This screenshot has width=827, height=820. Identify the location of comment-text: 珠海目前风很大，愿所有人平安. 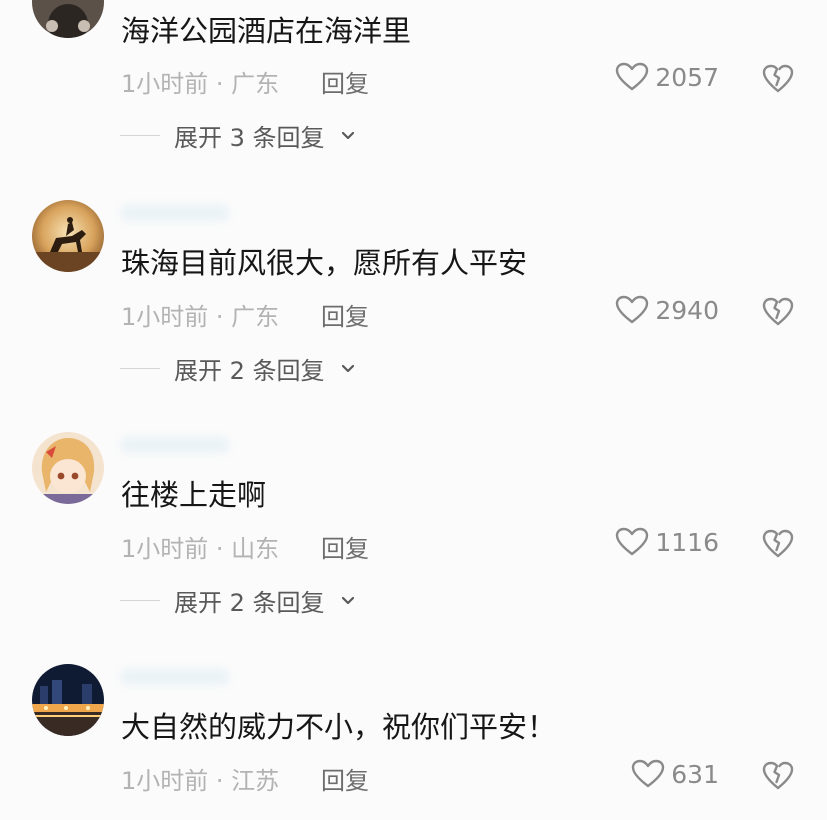
(324, 263).